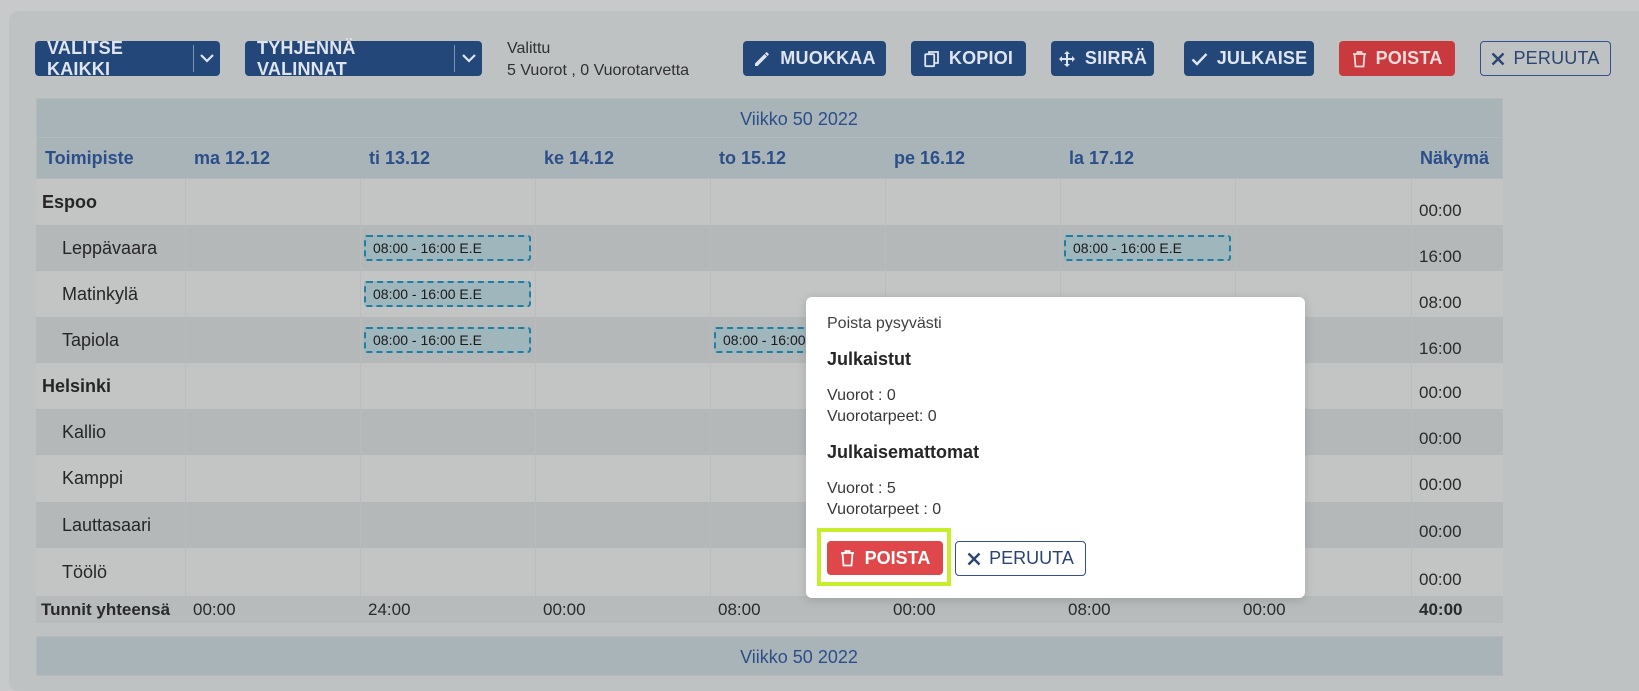 The height and width of the screenshot is (691, 1639). I want to click on selection-info: Valittu 5 Vuorot , 0 Vuorotarvetta, so click(598, 60).